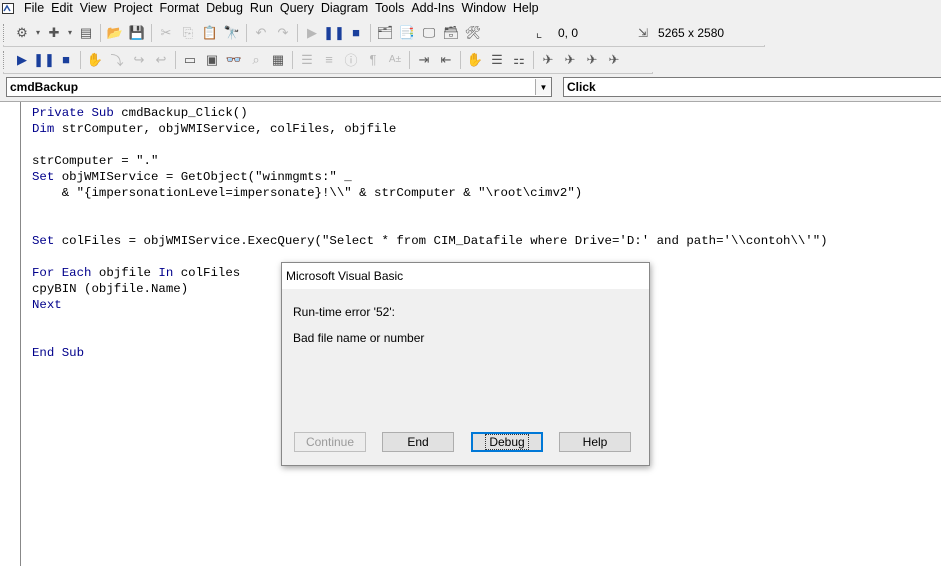 This screenshot has width=941, height=566. Describe the element at coordinates (691, 32) in the screenshot. I see `size-readout: 5265 x 2580` at that location.